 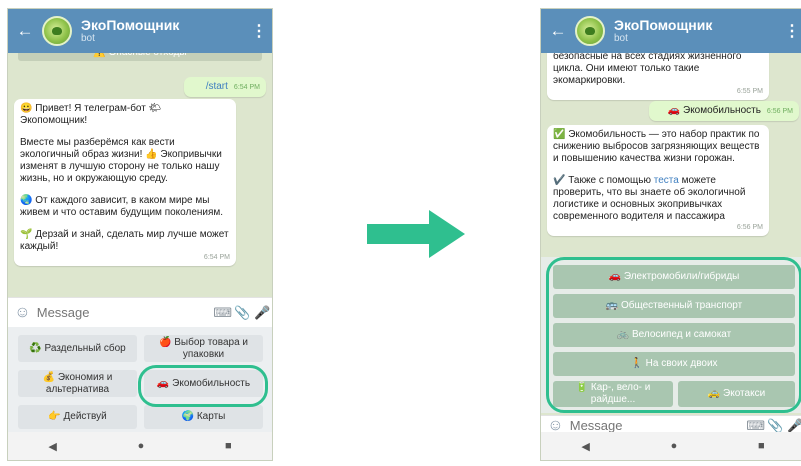 What do you see at coordinates (714, 110) in the screenshot?
I see `message-text: 🚗 Экомобильность` at bounding box center [714, 110].